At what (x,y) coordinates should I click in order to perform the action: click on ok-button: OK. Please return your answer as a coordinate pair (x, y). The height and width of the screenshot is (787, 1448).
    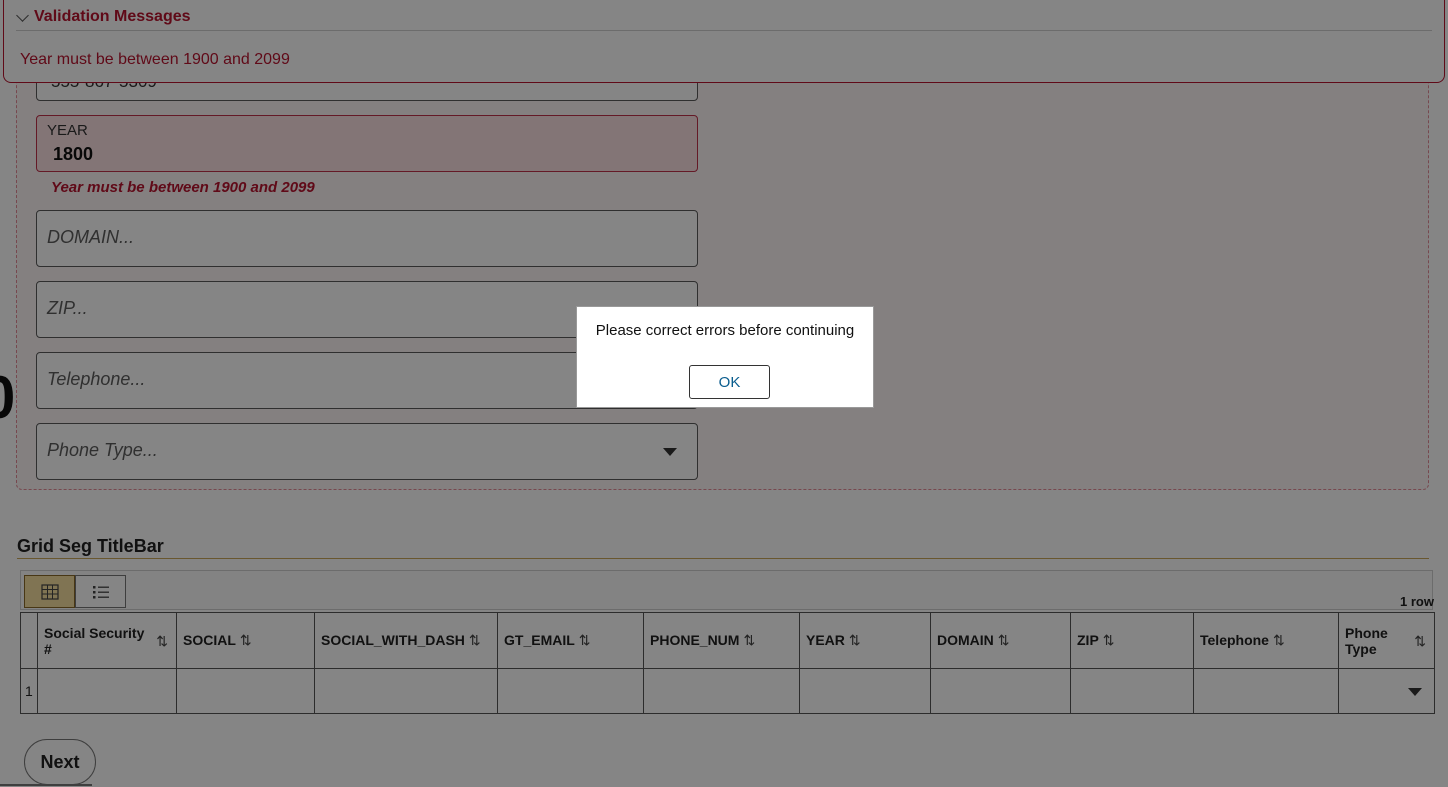
    Looking at the image, I should click on (729, 382).